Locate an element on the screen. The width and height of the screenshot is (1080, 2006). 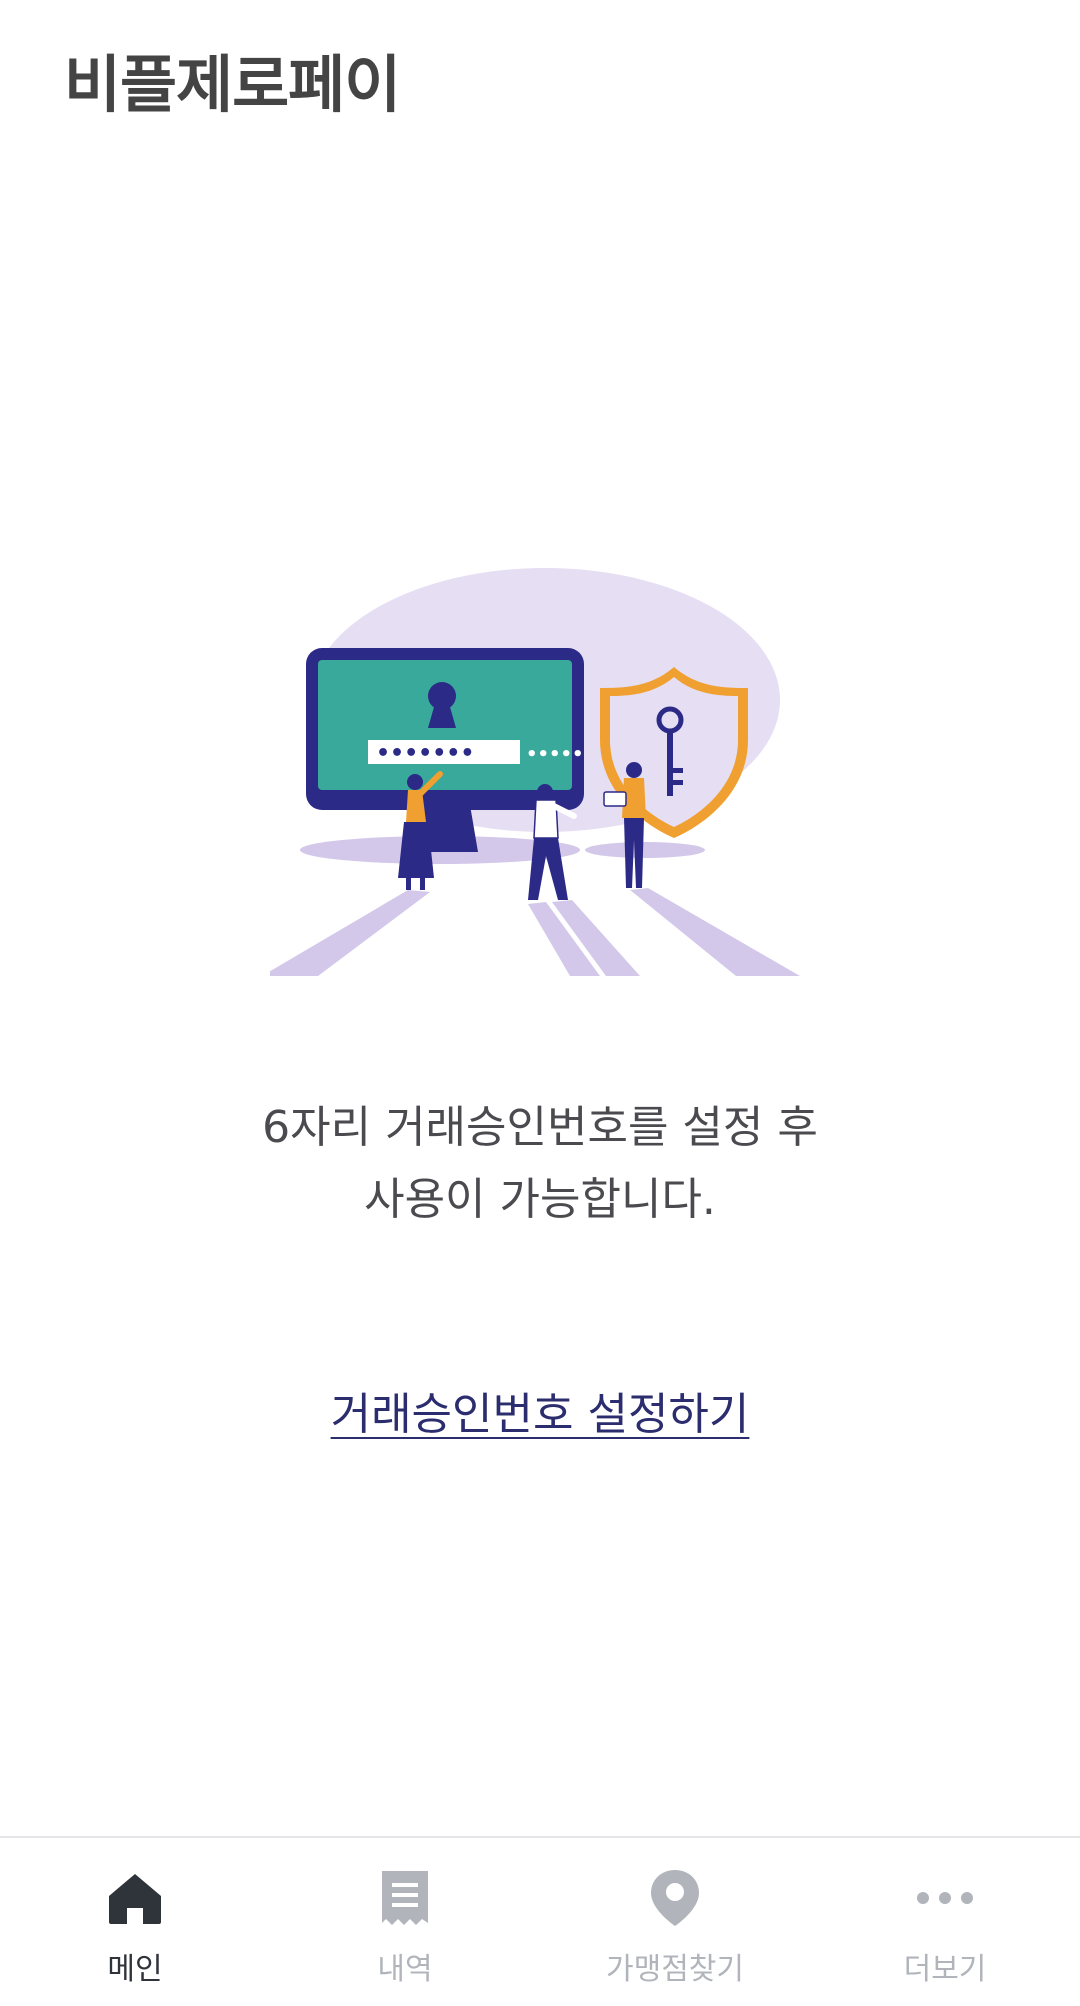
location-pin-icon is located at coordinates (675, 1898).